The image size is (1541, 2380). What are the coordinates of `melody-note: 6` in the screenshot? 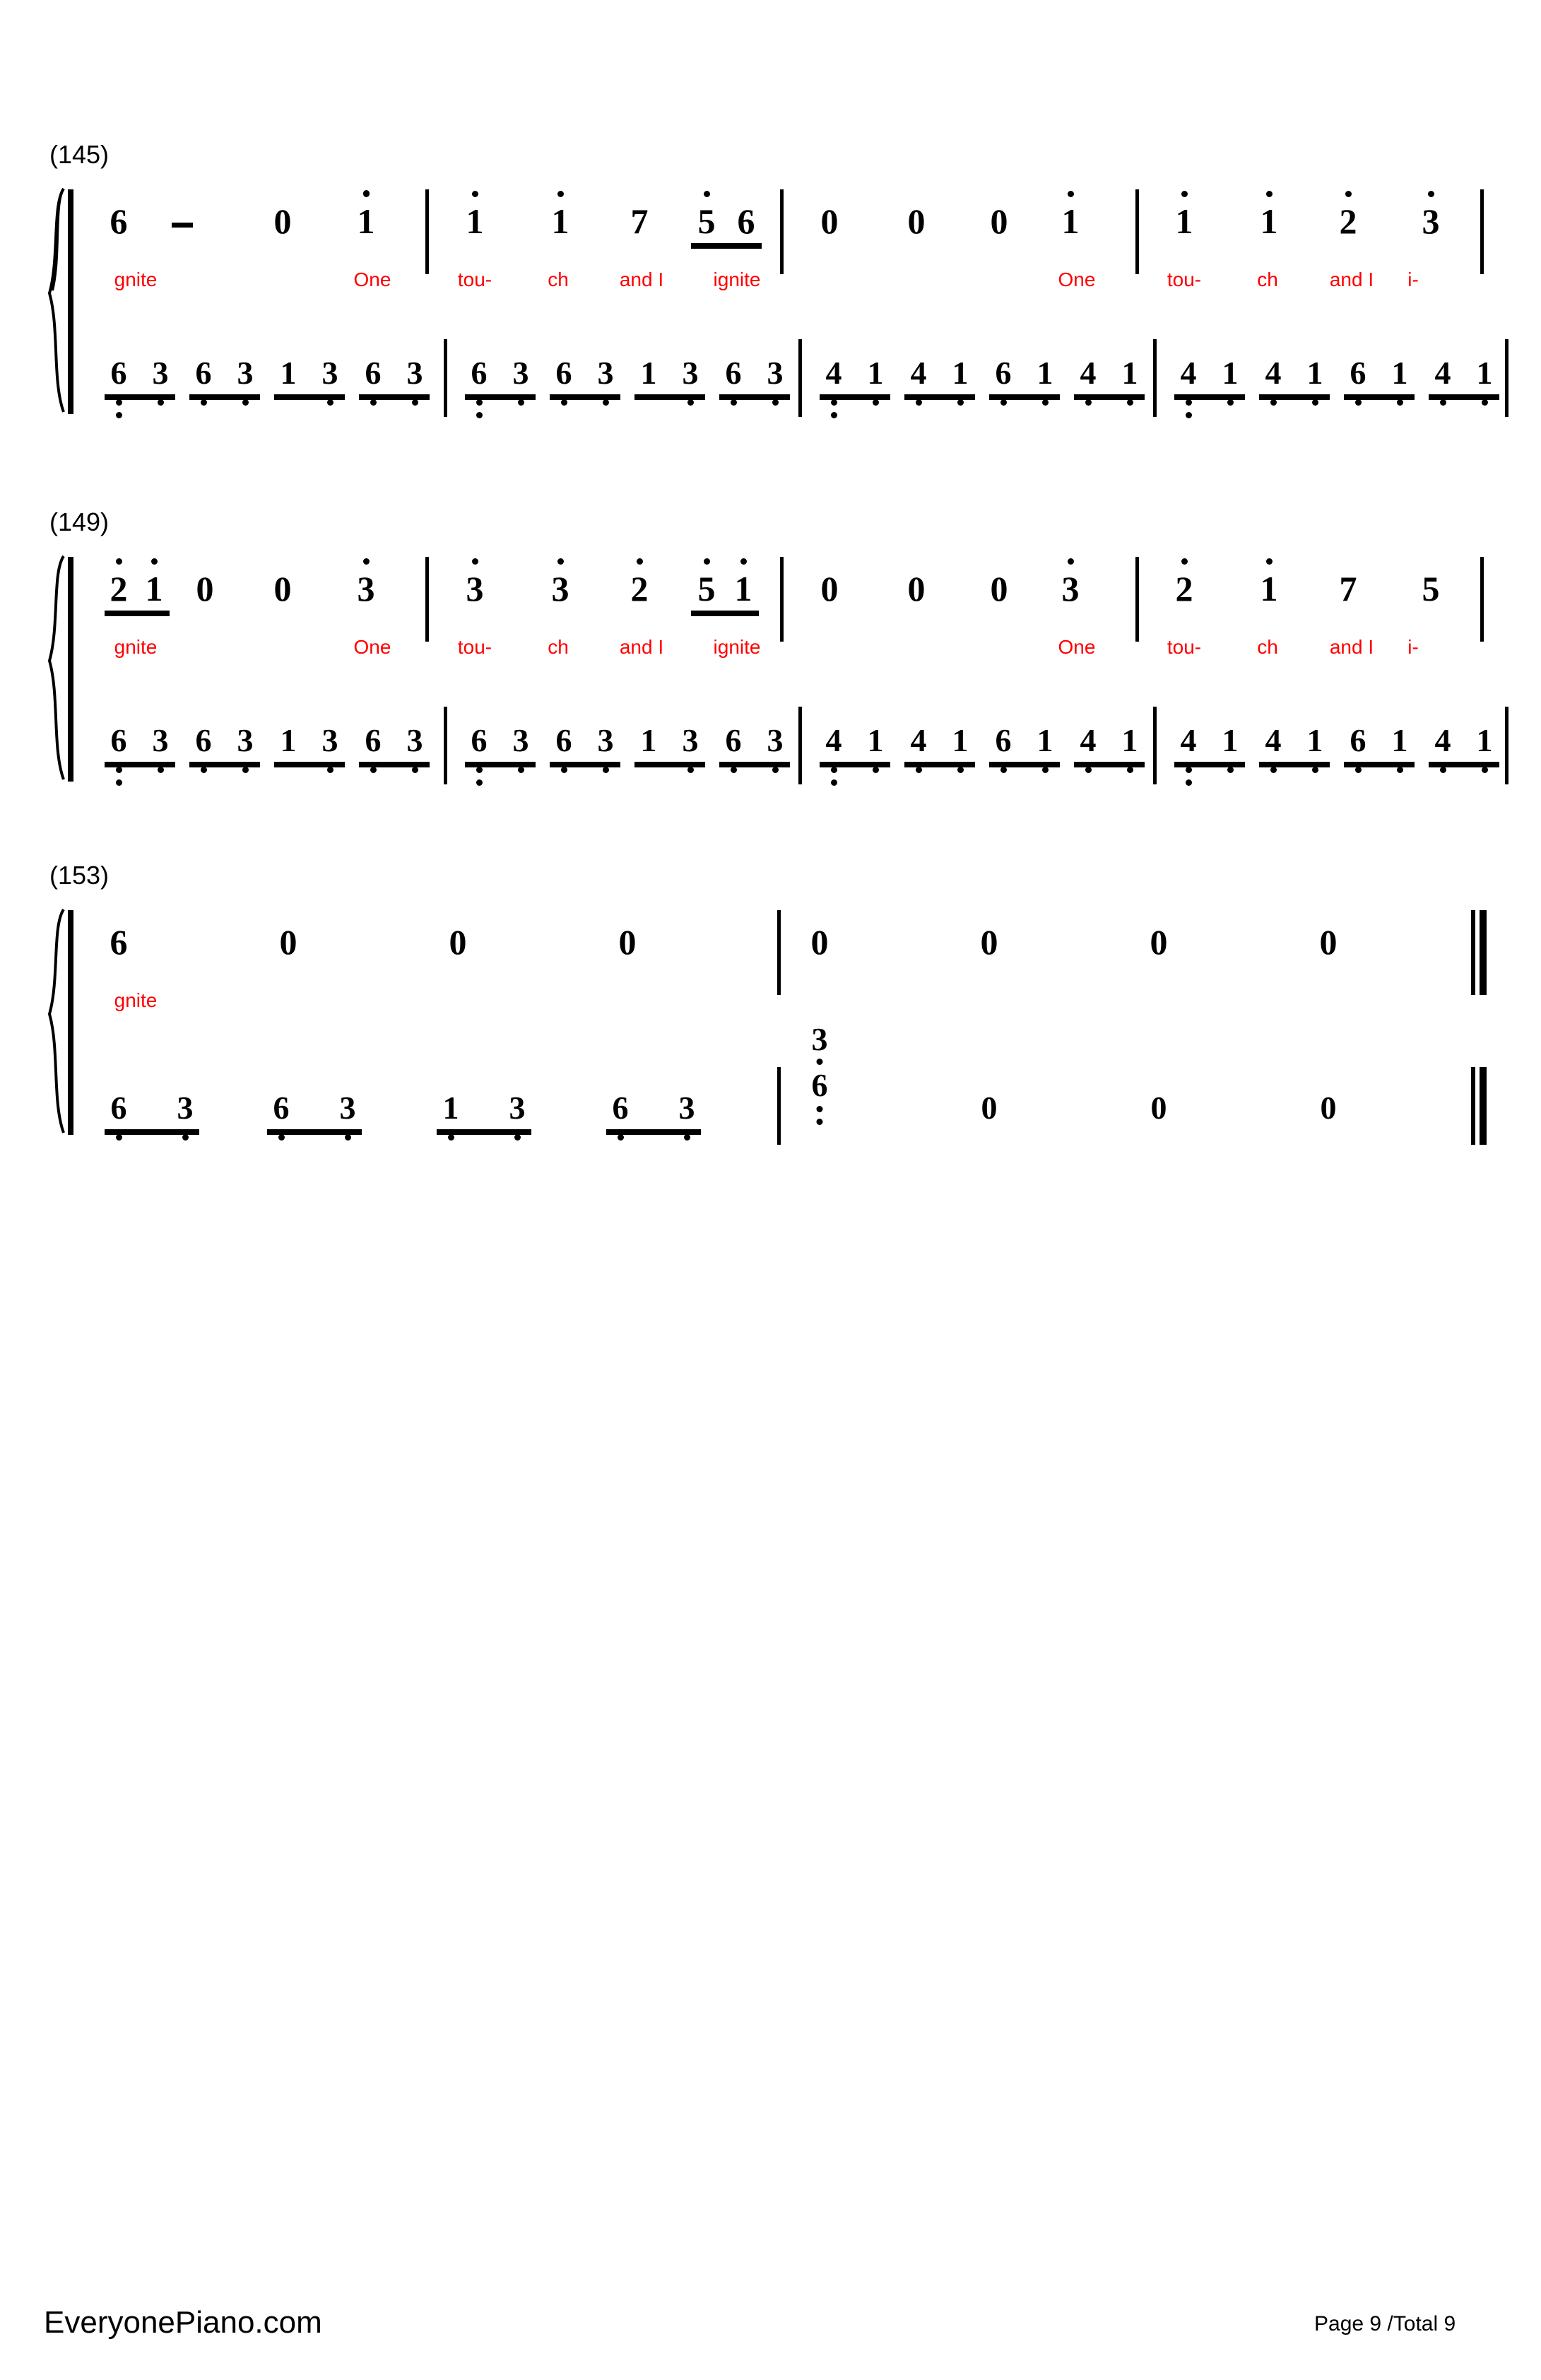 It's located at (119, 221).